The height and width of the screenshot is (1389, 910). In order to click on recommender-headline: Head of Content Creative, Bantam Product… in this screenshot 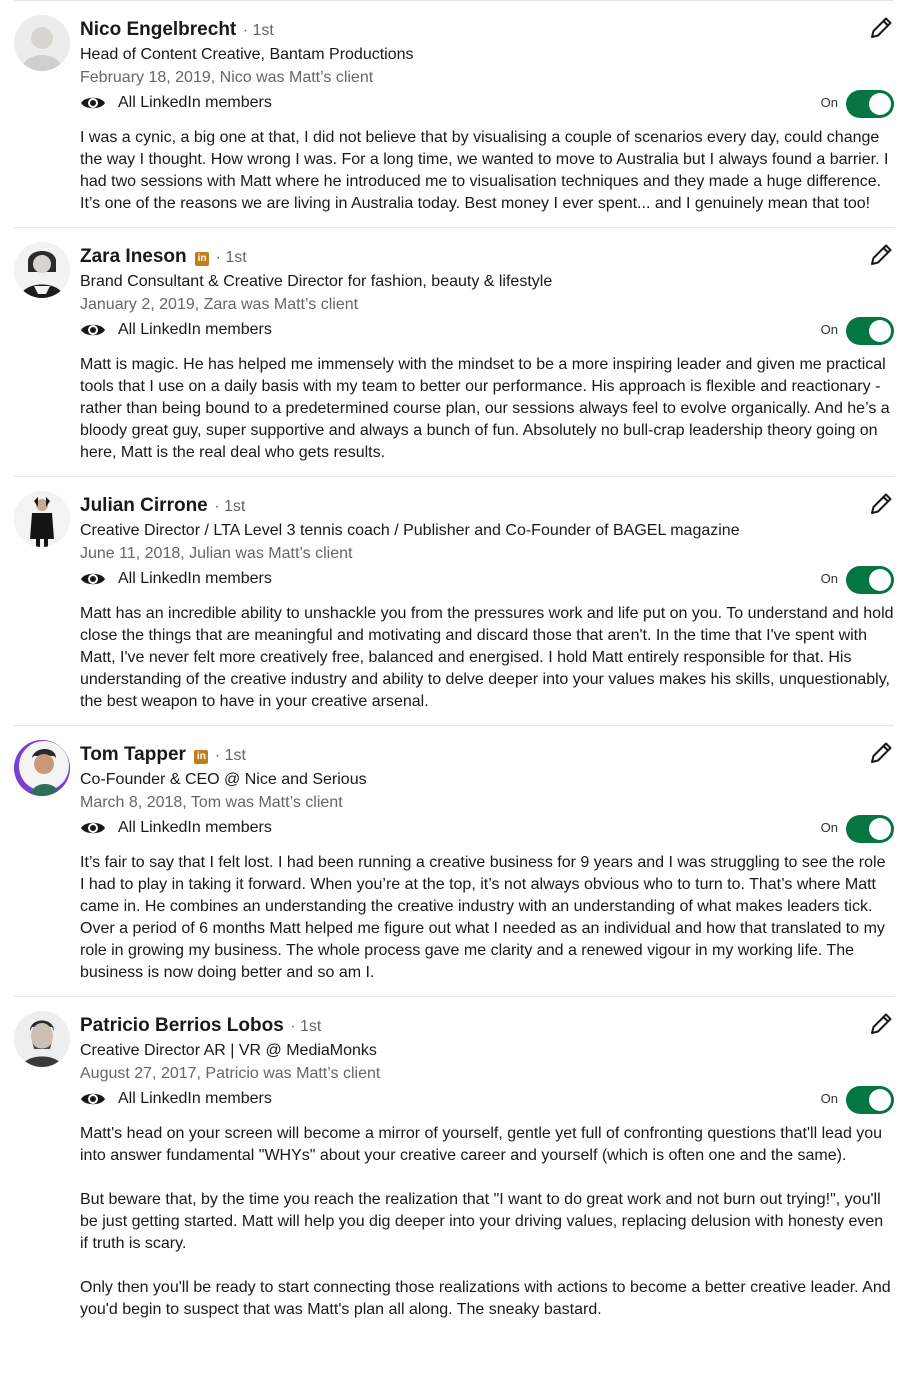, I will do `click(247, 54)`.